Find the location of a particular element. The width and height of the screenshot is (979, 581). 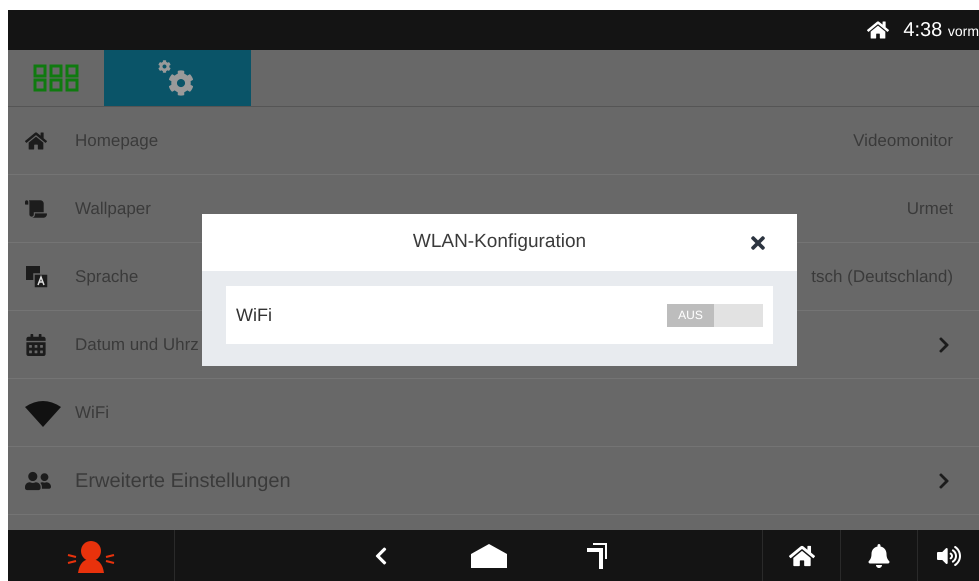

clock-text: 4:38 vorm is located at coordinates (941, 30).